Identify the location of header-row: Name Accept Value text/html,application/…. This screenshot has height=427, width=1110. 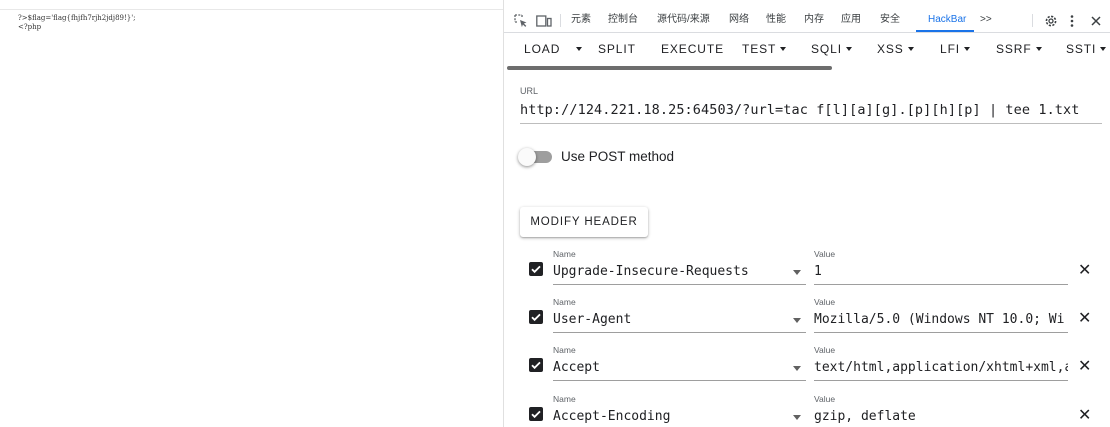
(807, 368).